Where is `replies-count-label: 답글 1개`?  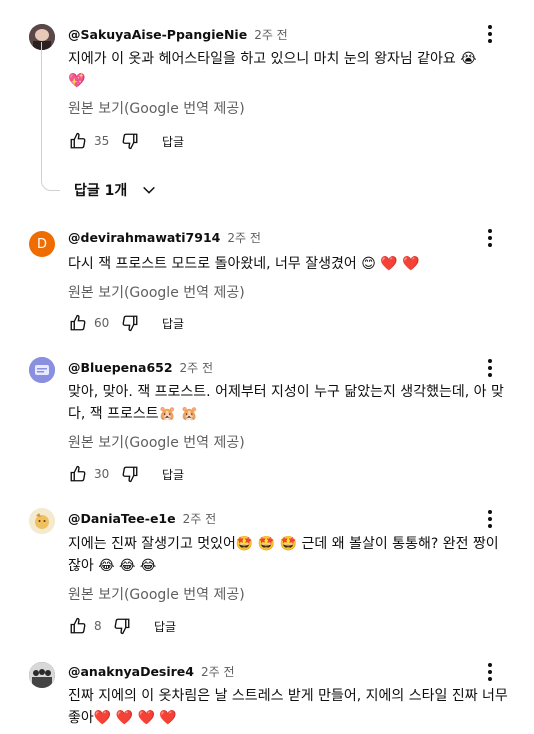
replies-count-label: 답글 1개 is located at coordinates (101, 191).